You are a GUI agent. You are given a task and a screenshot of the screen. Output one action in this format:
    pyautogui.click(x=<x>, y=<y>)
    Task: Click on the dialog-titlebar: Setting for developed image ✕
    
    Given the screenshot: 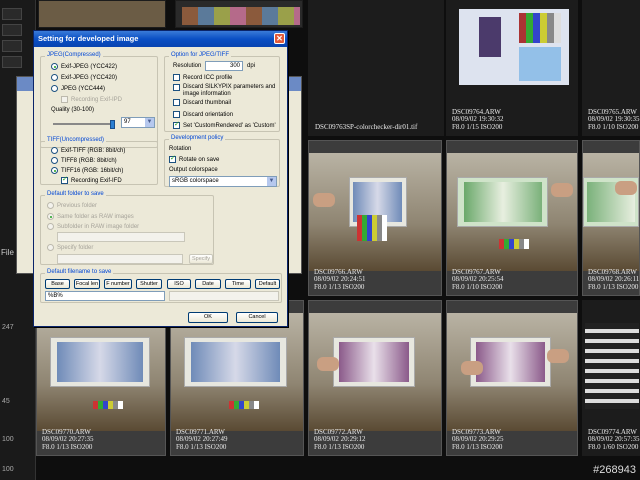 What is the action you would take?
    pyautogui.click(x=160, y=39)
    